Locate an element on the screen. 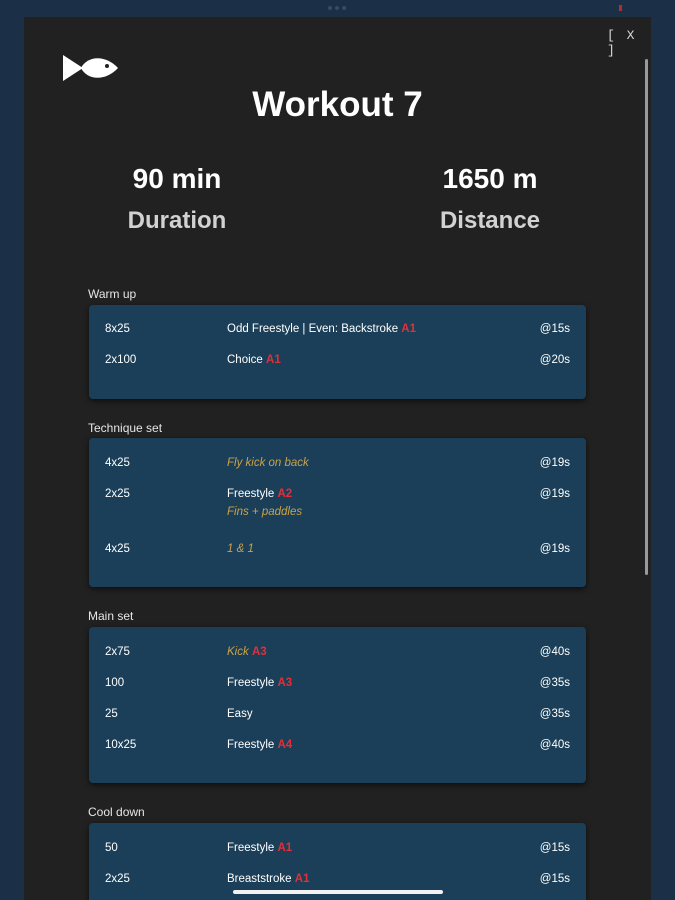  set-reps: 100 is located at coordinates (115, 683).